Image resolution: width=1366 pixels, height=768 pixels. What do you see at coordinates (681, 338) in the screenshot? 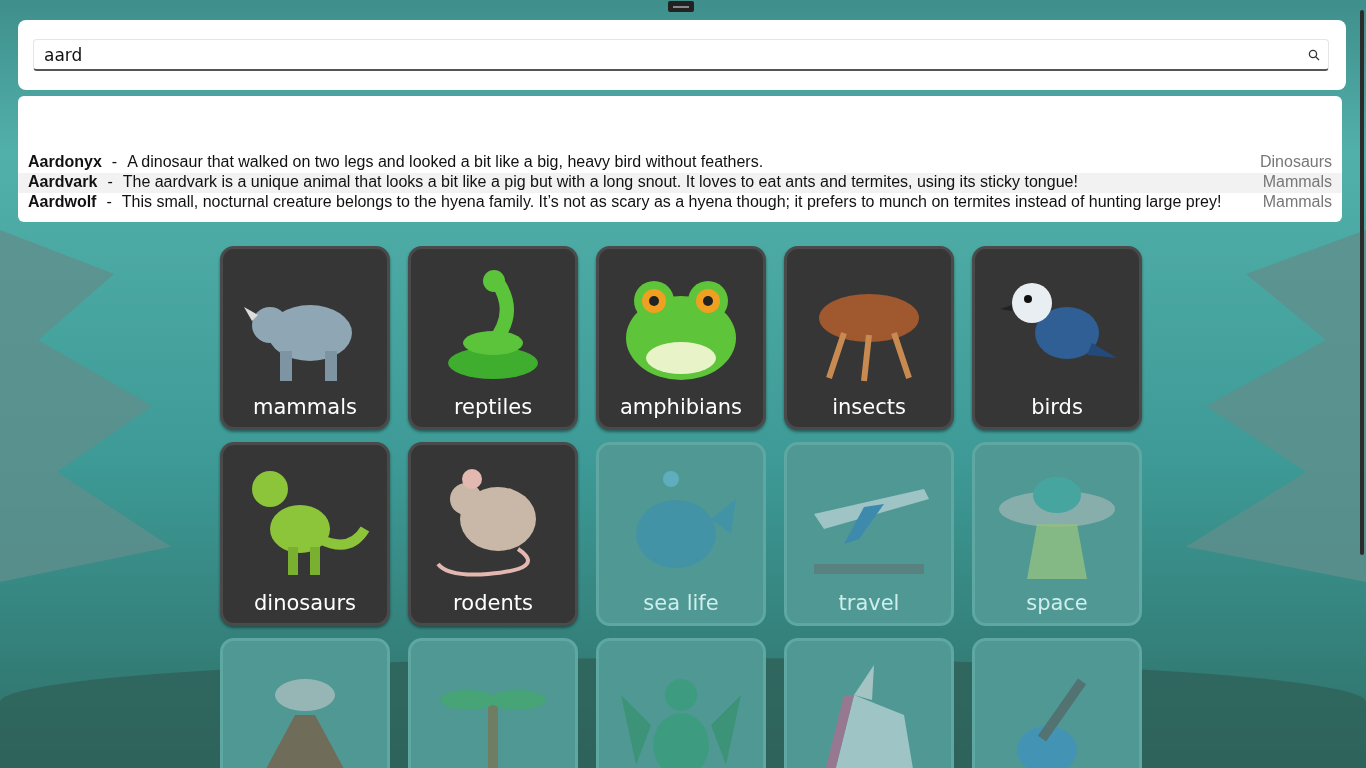
I see `category-tile: amphibians` at bounding box center [681, 338].